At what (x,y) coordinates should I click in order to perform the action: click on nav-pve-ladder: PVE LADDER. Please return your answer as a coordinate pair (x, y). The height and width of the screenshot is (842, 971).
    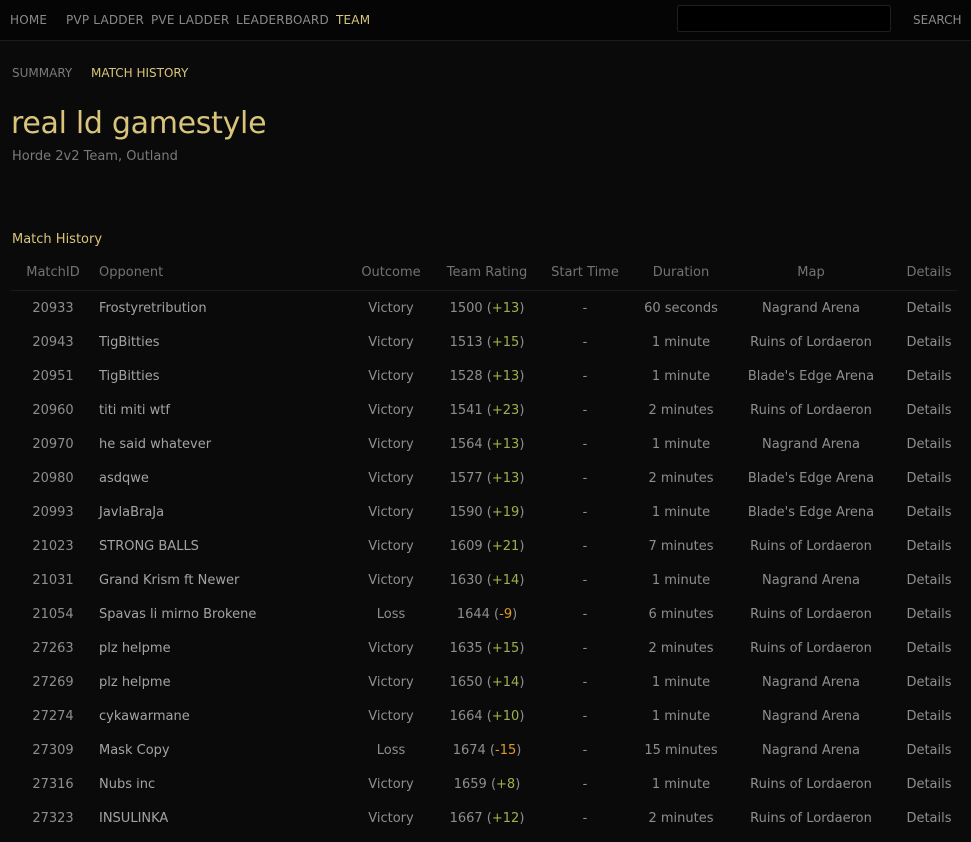
    Looking at the image, I should click on (190, 20).